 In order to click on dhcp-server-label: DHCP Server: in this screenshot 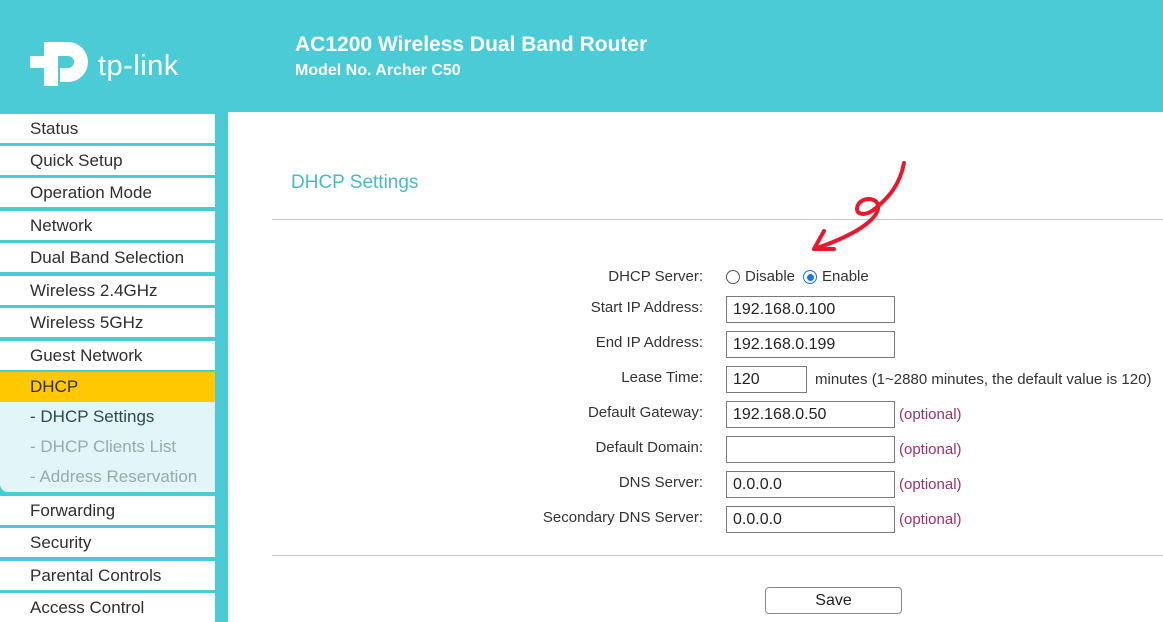, I will do `click(655, 276)`.